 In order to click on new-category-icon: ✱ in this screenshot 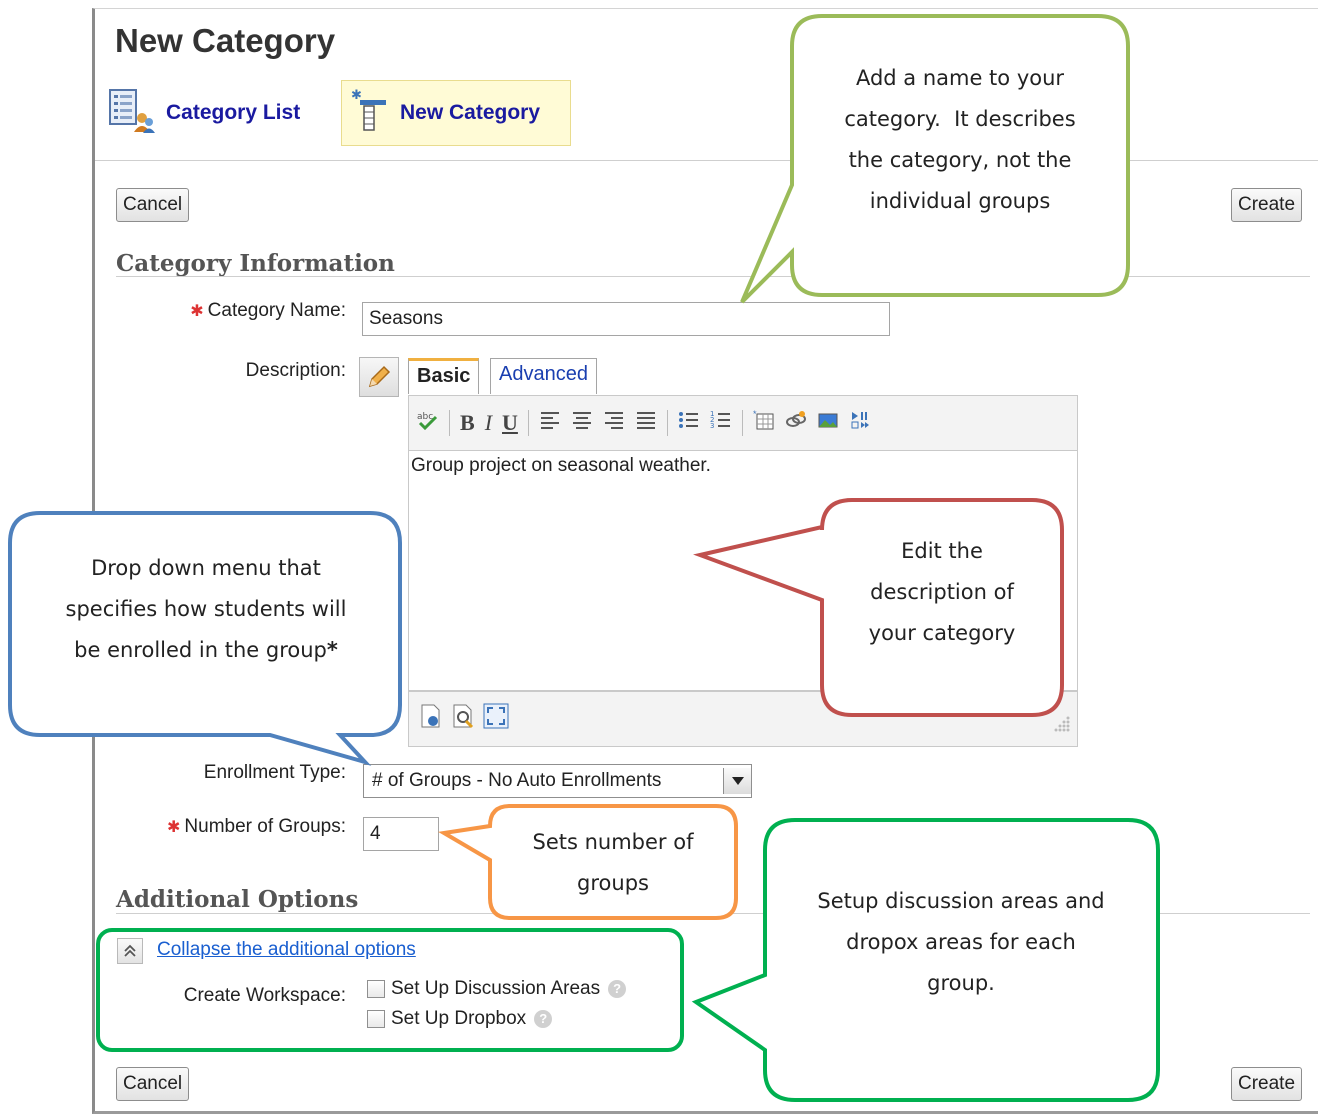, I will do `click(370, 113)`.